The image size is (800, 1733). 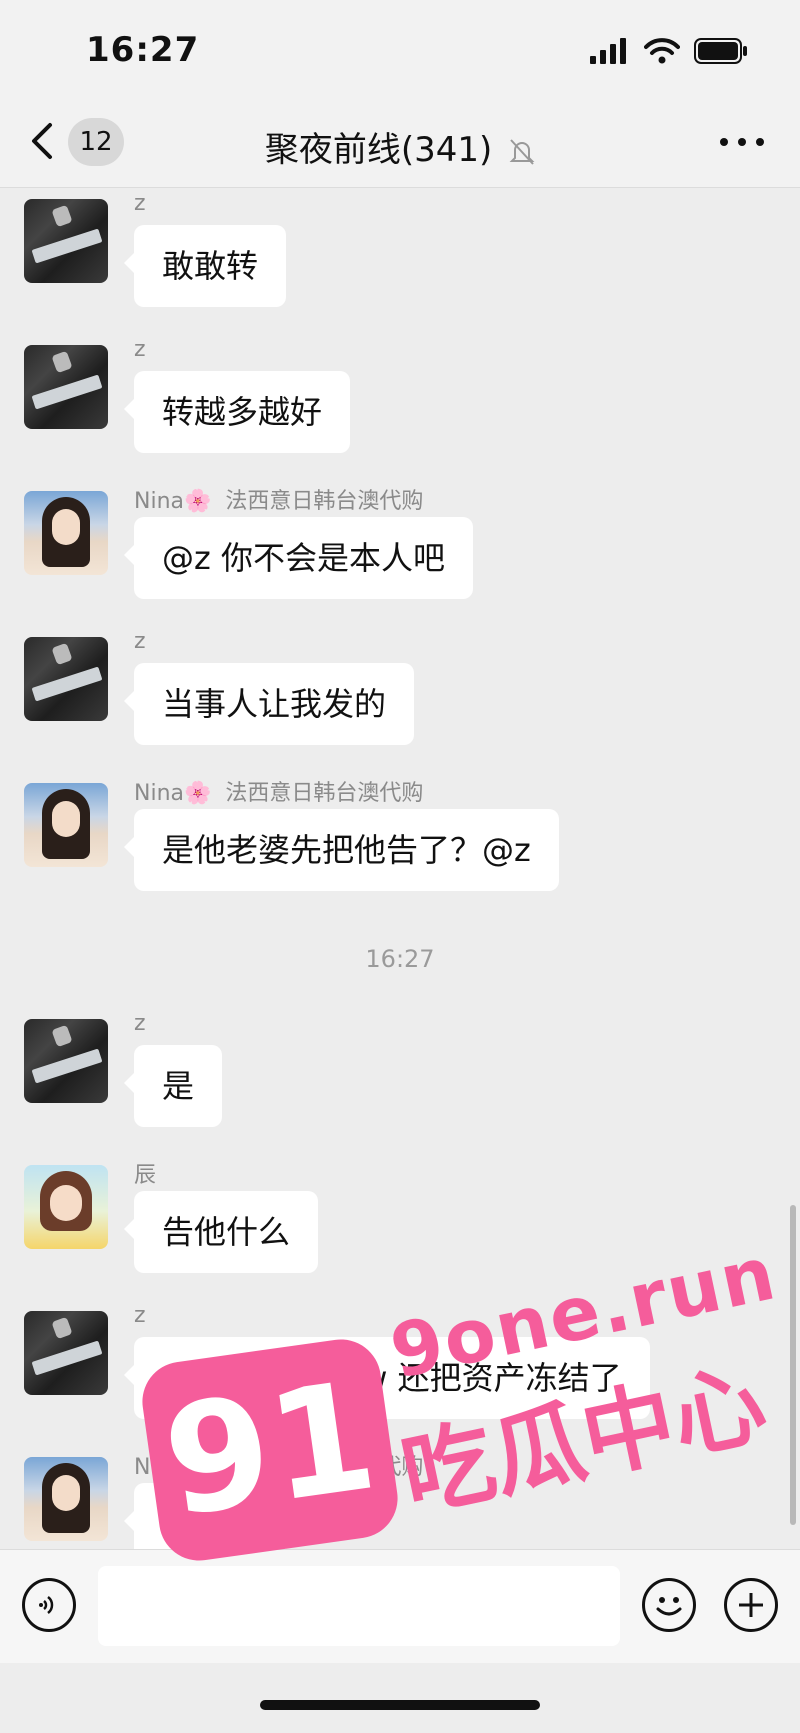 What do you see at coordinates (173, 1086) in the screenshot?
I see `message-bubble: 是` at bounding box center [173, 1086].